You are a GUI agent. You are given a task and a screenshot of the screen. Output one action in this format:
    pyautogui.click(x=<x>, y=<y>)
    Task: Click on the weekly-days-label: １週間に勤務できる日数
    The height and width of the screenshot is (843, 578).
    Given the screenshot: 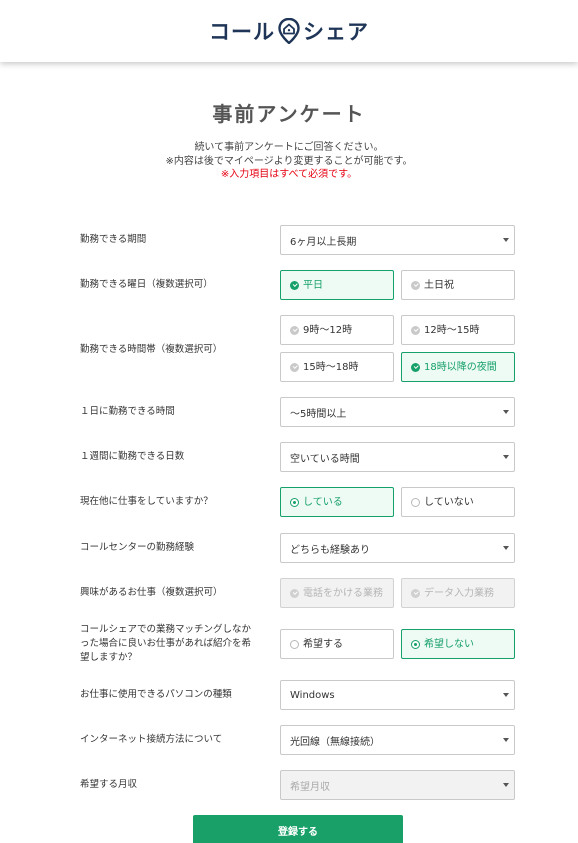 What is the action you would take?
    pyautogui.click(x=132, y=456)
    